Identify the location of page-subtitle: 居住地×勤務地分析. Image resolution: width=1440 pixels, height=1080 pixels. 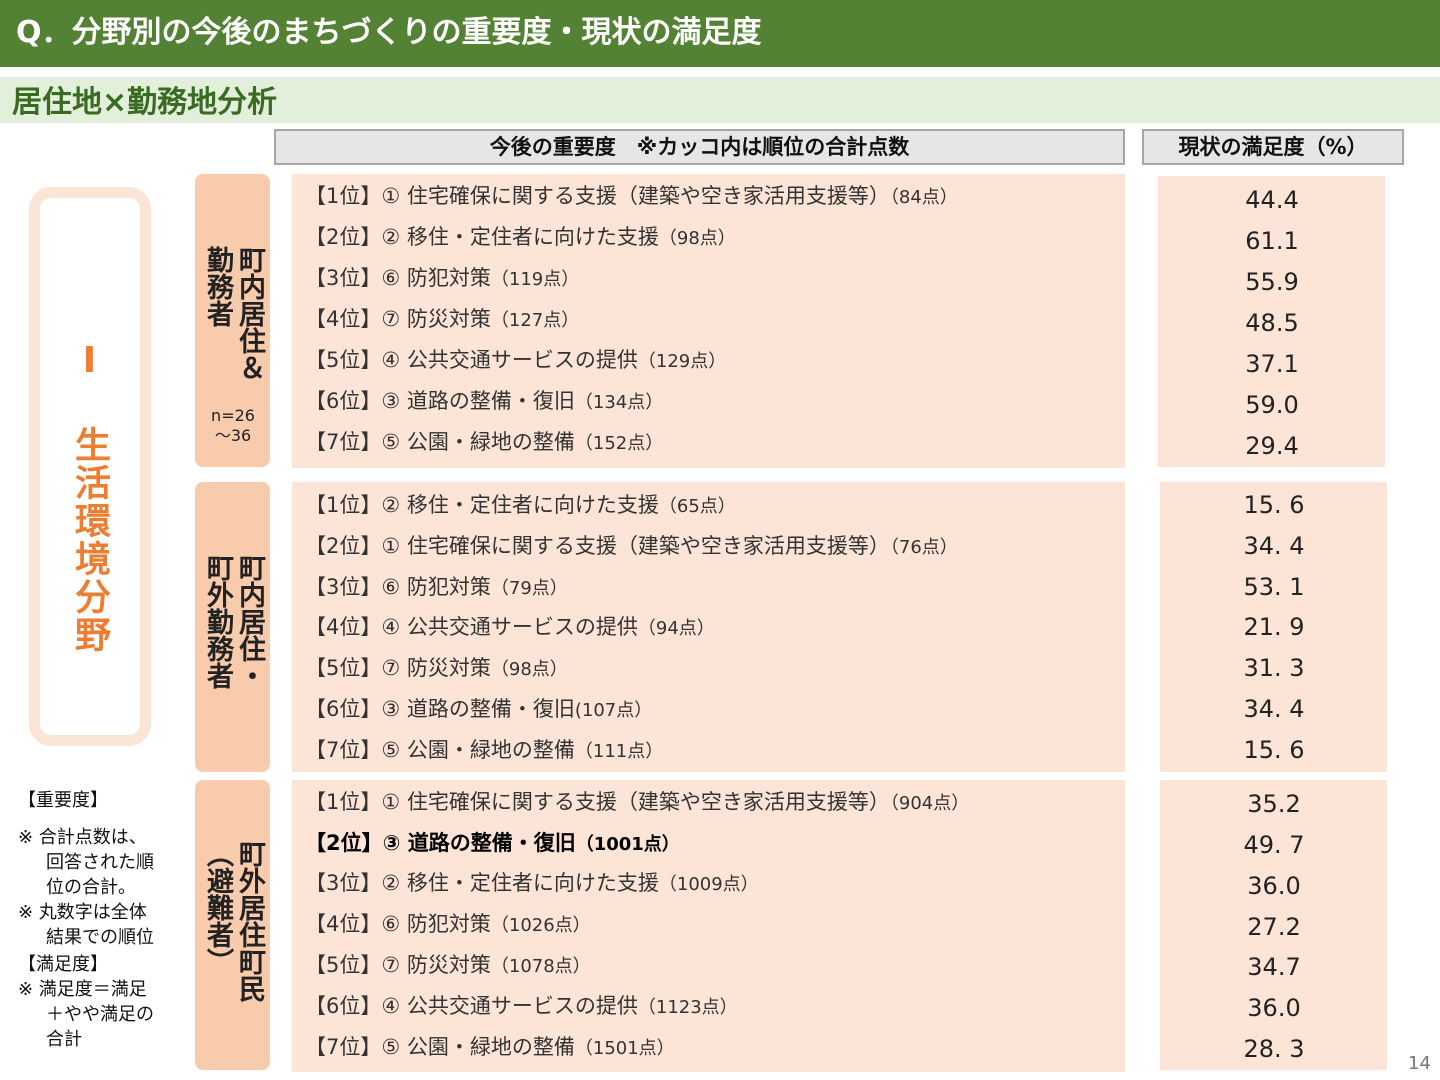
(145, 102).